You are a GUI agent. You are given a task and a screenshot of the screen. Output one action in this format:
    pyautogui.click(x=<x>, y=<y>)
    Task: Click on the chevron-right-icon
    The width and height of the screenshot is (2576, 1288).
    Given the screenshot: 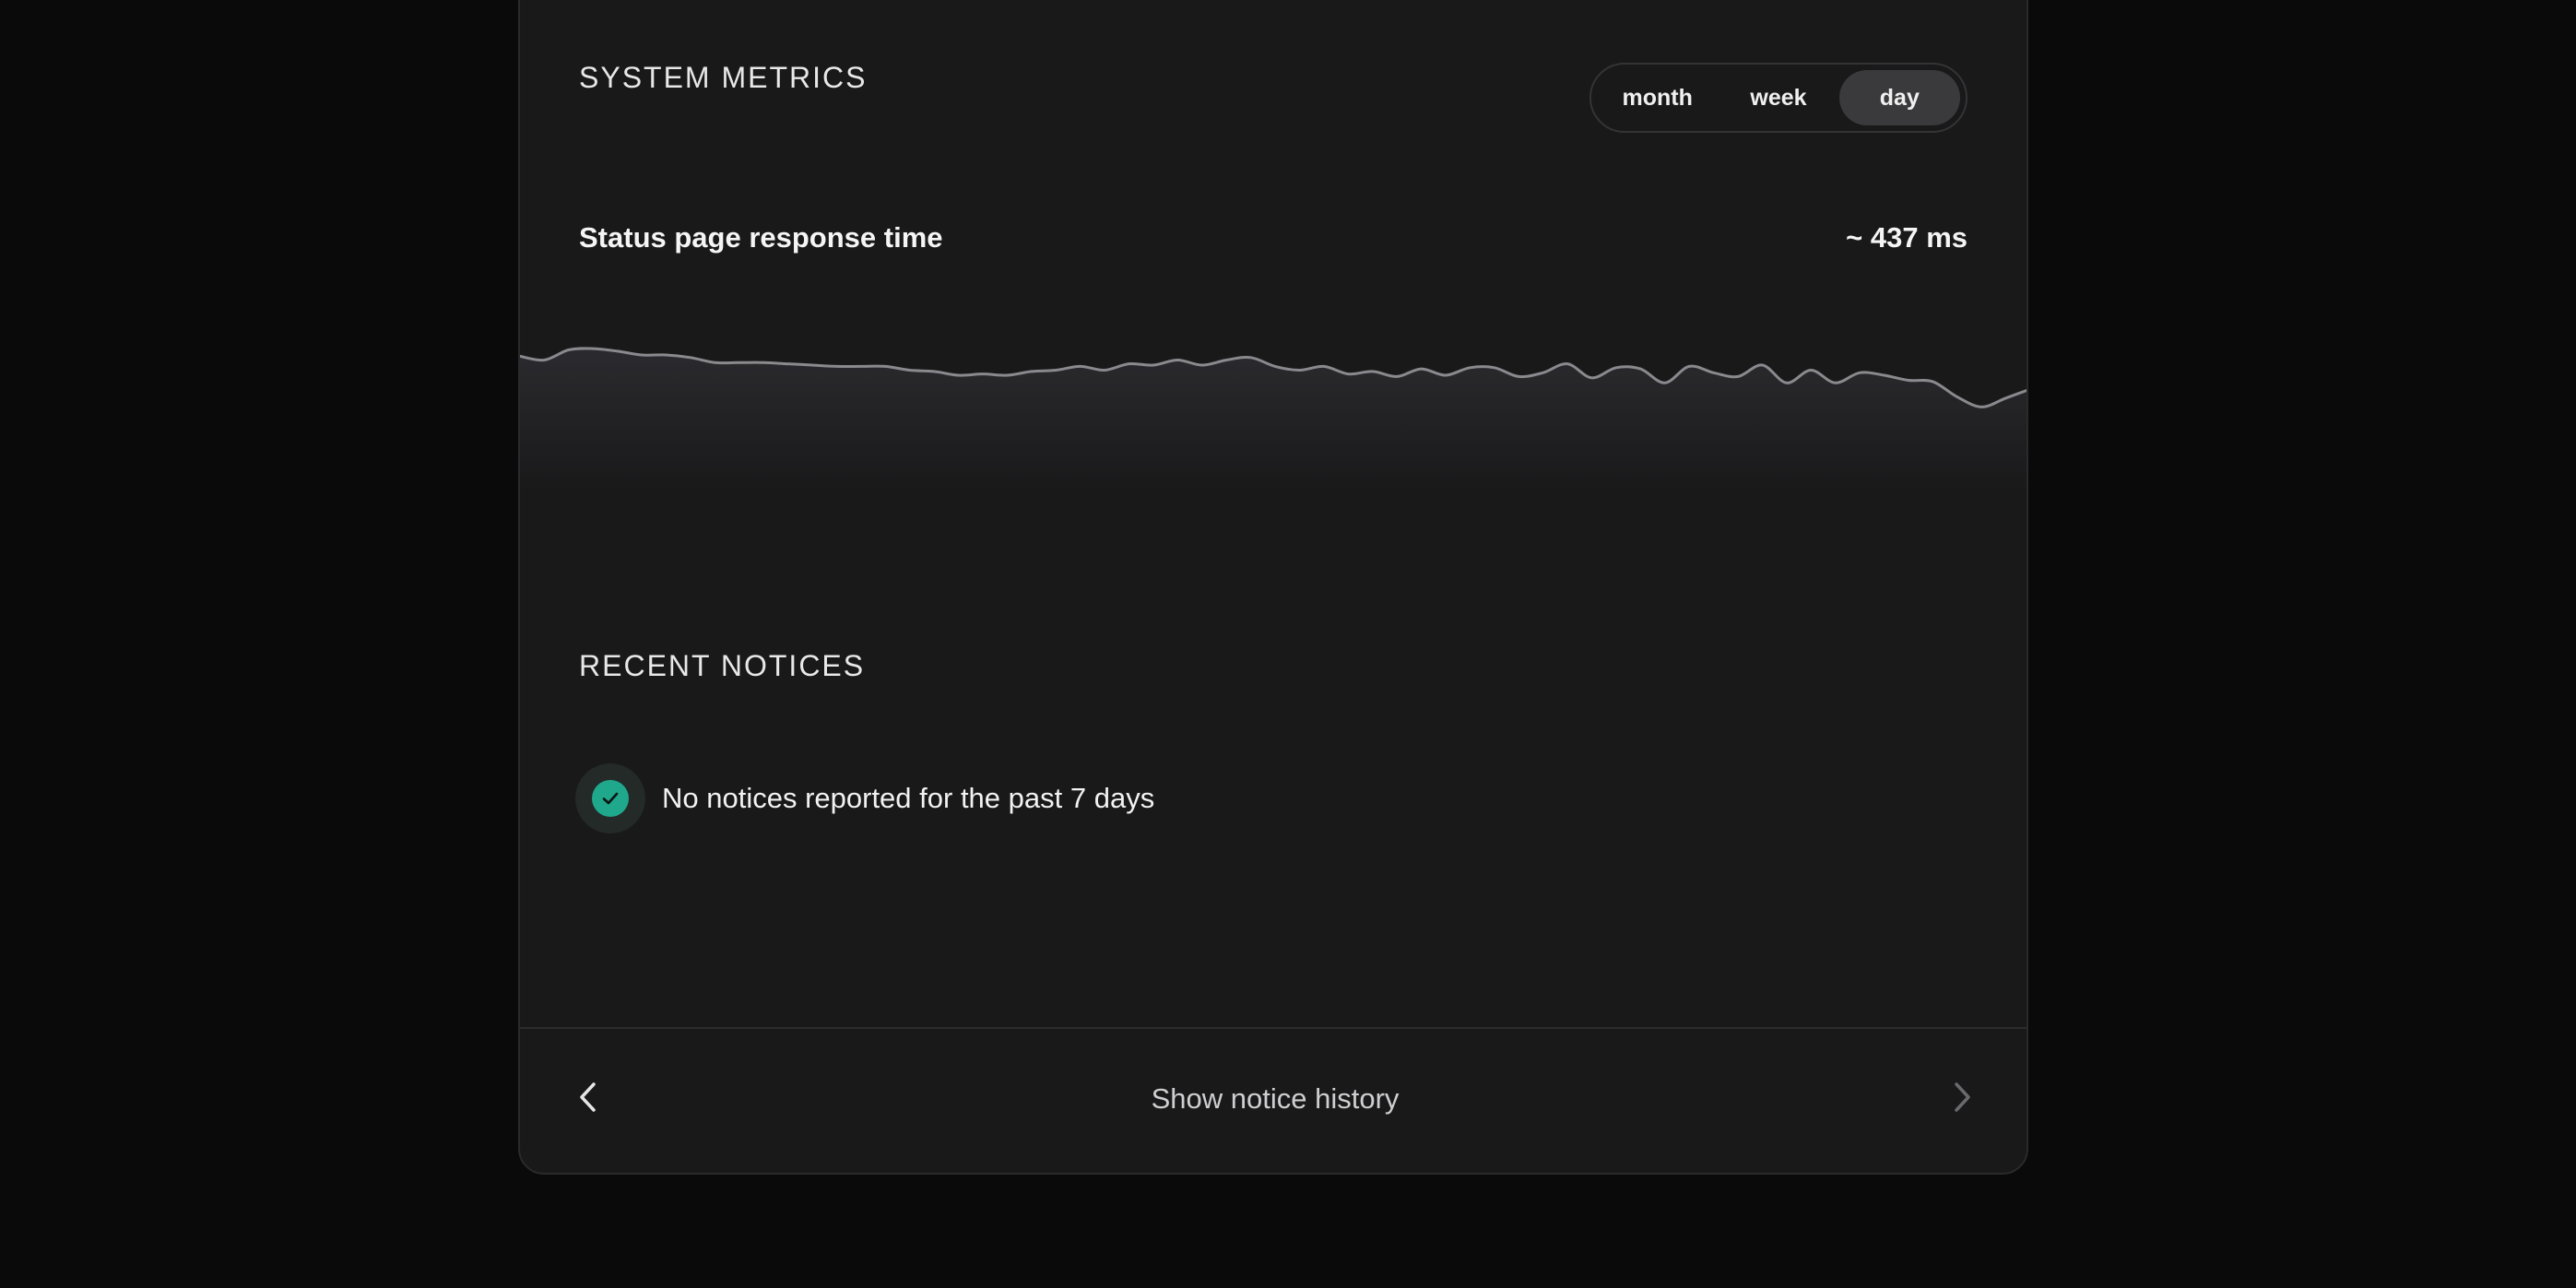 What is the action you would take?
    pyautogui.click(x=1962, y=1097)
    